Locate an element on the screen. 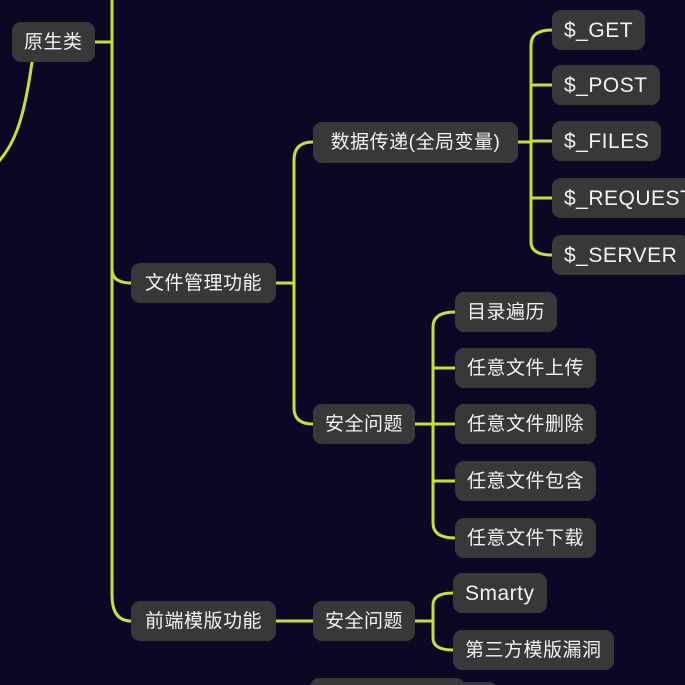 This screenshot has width=685, height=685. mindmap-node-label: $_FILES is located at coordinates (607, 141).